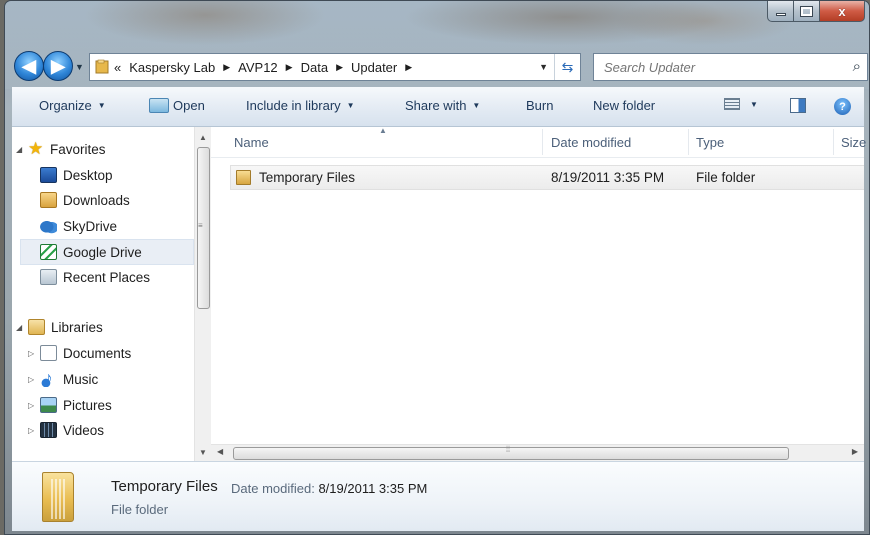 This screenshot has width=870, height=535. I want to click on include-in-library-label: Include in library, so click(293, 105).